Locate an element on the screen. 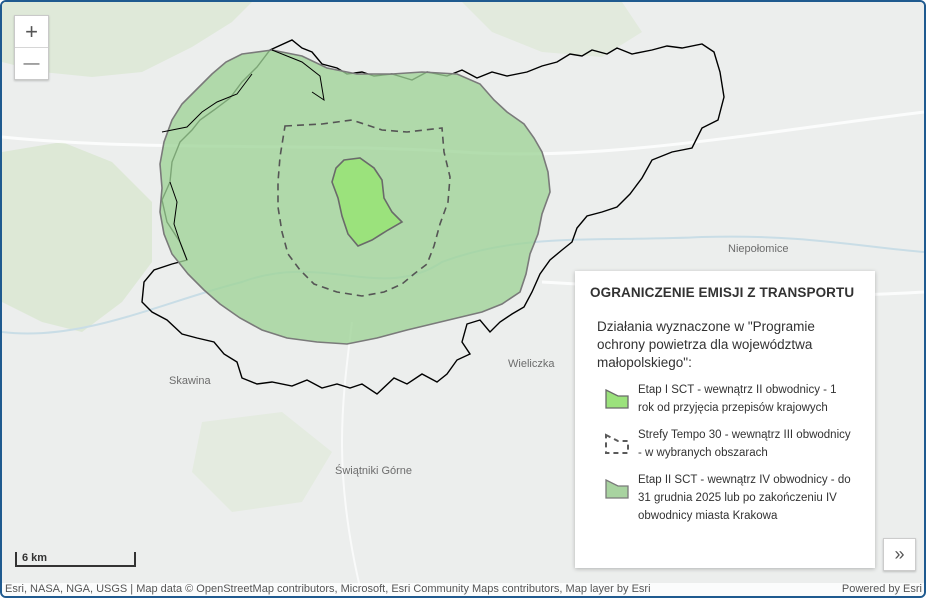 The image size is (926, 598). legend-title: OGRANICZENIE EMISJI Z TRANSPORTU is located at coordinates (722, 292).